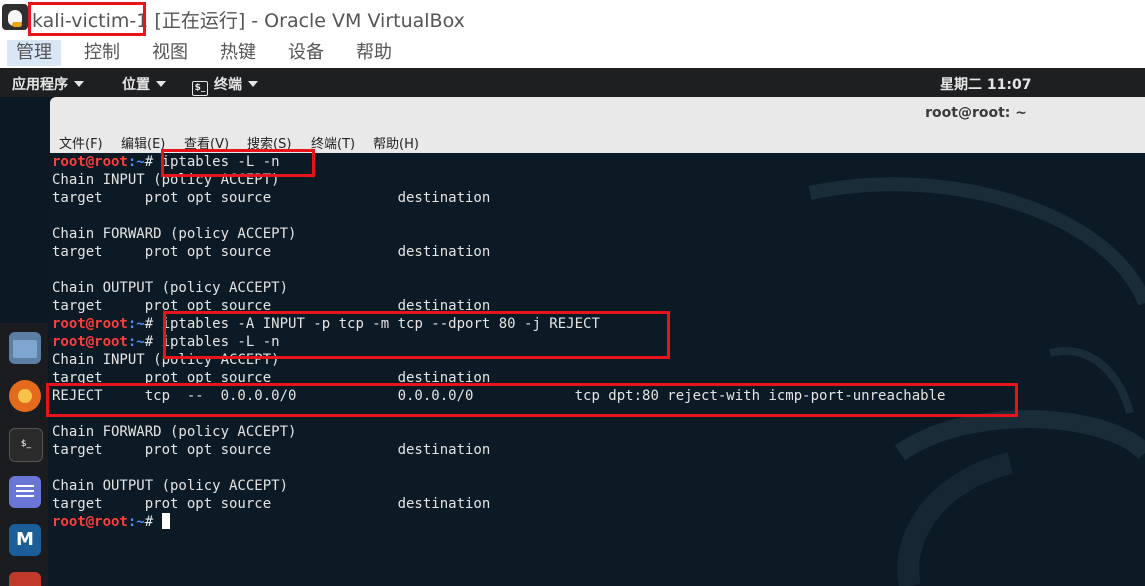  Describe the element at coordinates (81, 142) in the screenshot. I see `terminal-menu-file: 文件(F)` at that location.